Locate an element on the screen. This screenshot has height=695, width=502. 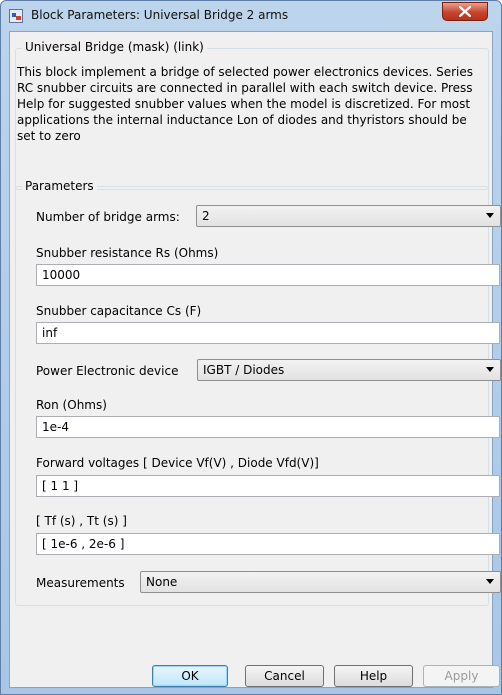
device-value: IGBT / Diodes is located at coordinates (244, 370).